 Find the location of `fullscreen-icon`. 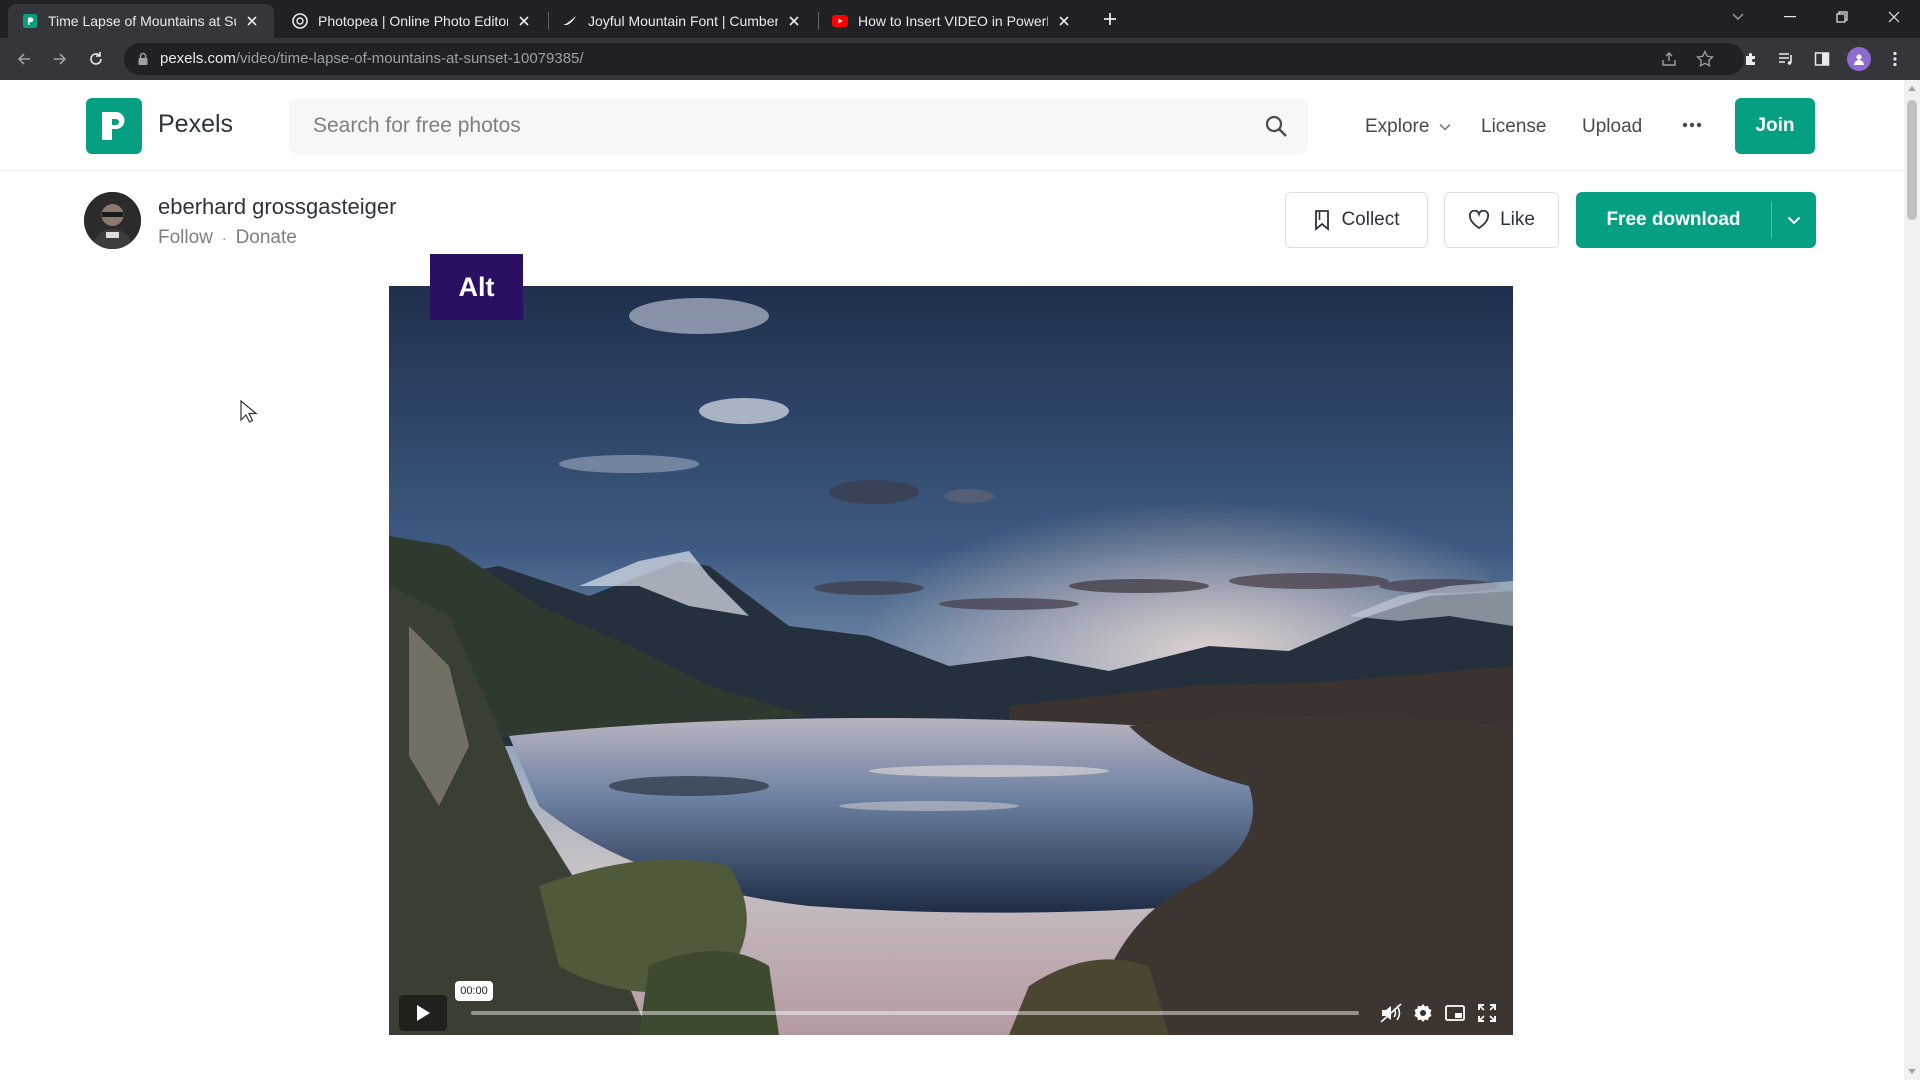

fullscreen-icon is located at coordinates (1487, 1013).